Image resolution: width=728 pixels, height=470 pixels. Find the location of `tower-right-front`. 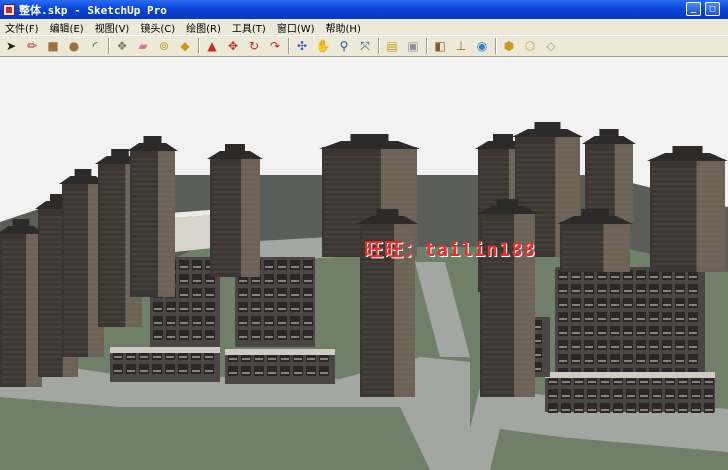

tower-right-front is located at coordinates (507, 298).